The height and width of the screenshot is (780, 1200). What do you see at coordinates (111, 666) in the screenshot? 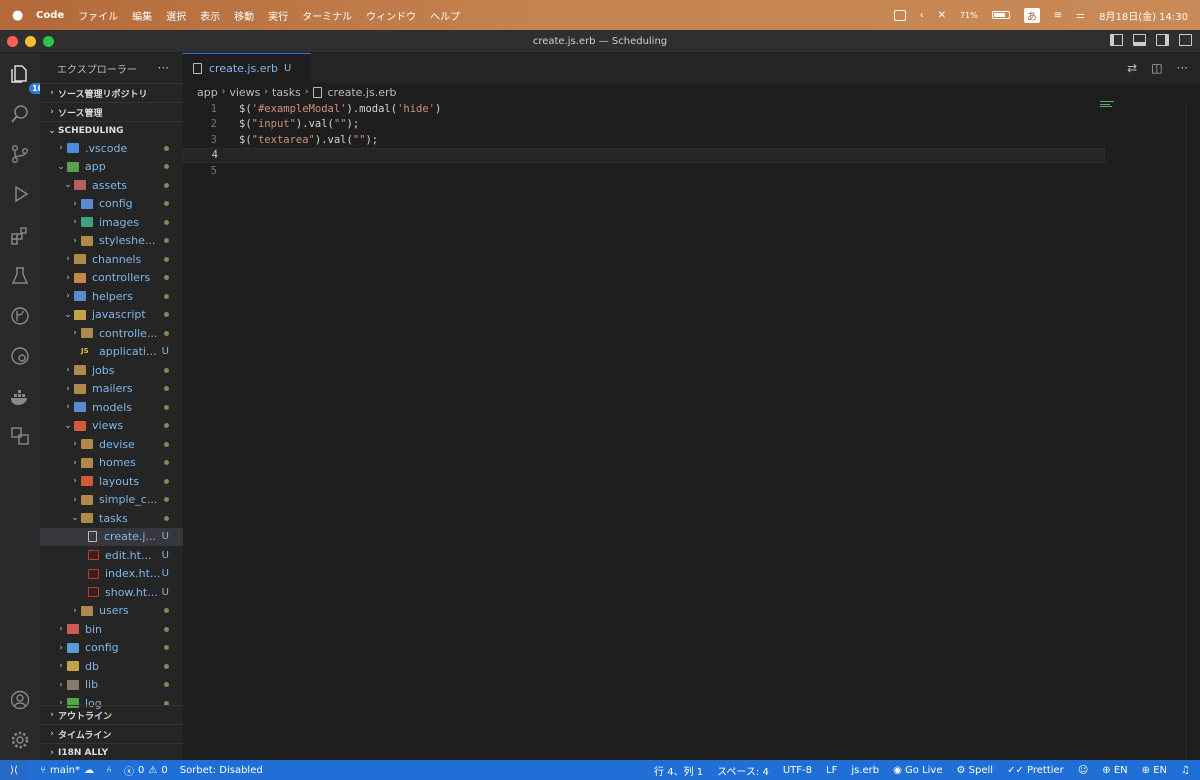
I see `tree-item: › db` at bounding box center [111, 666].